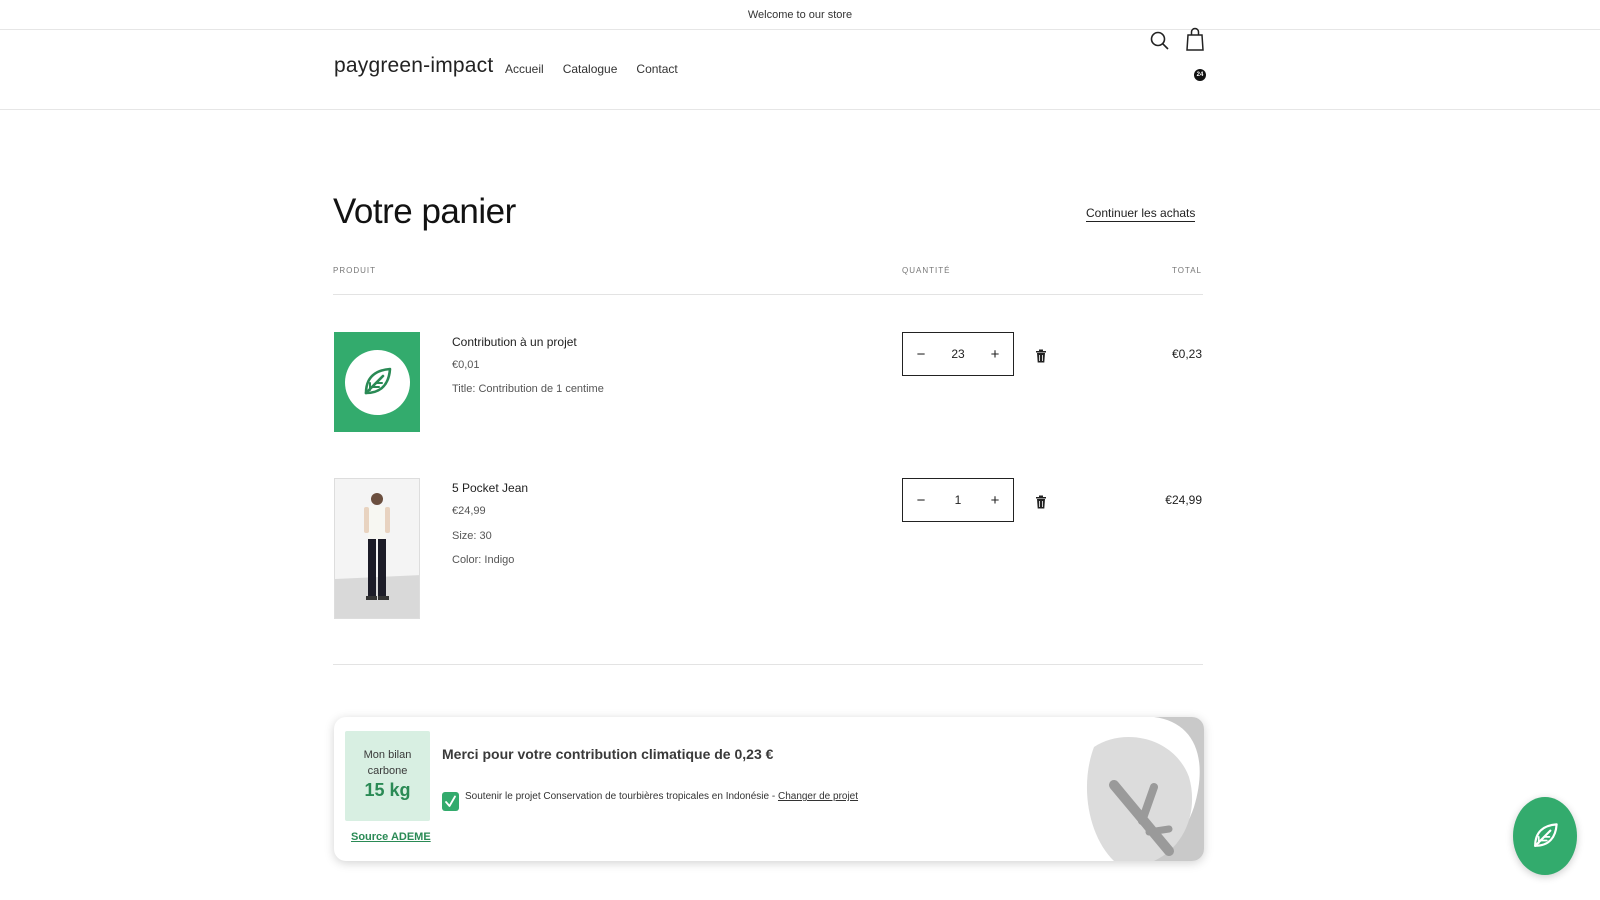  I want to click on product-detail: Title: Contribution de 1 centime, so click(528, 389).